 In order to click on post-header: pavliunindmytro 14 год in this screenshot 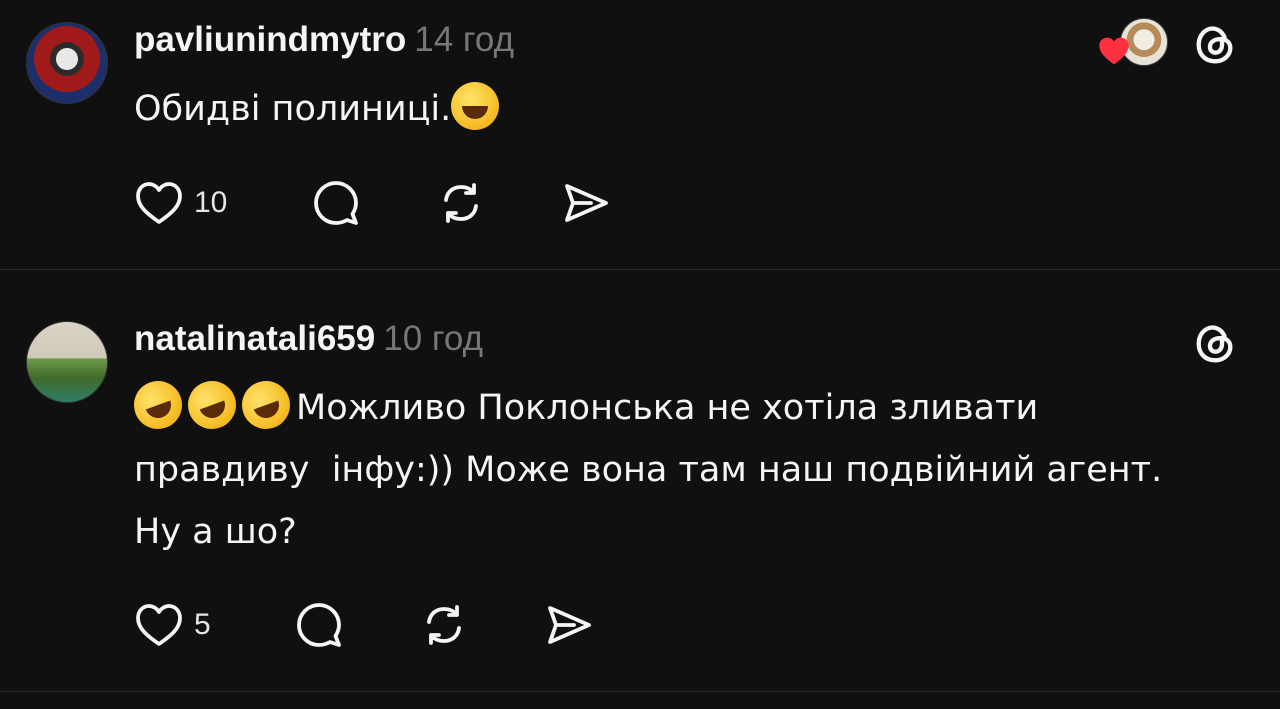, I will do `click(324, 40)`.